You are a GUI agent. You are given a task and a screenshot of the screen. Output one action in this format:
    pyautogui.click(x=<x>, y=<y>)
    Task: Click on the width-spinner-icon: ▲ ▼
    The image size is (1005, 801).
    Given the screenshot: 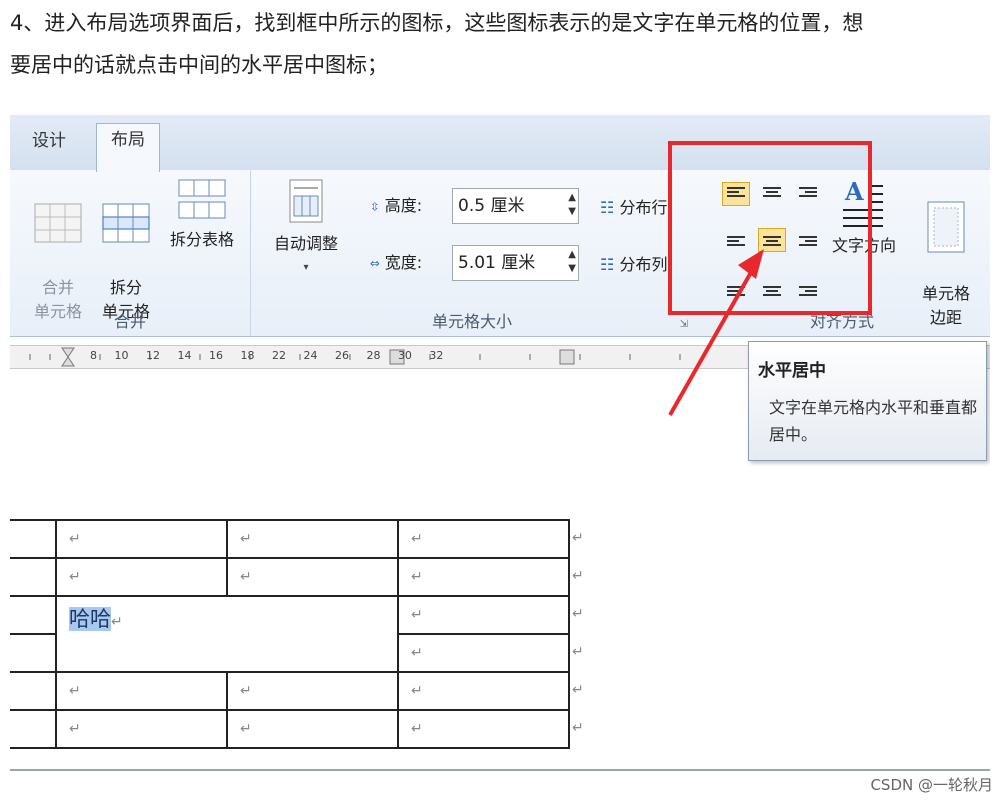 What is the action you would take?
    pyautogui.click(x=572, y=262)
    